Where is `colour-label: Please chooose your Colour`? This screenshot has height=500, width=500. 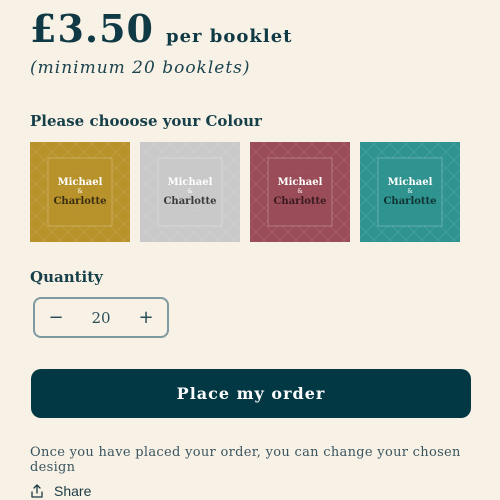 colour-label: Please chooose your Colour is located at coordinates (146, 121).